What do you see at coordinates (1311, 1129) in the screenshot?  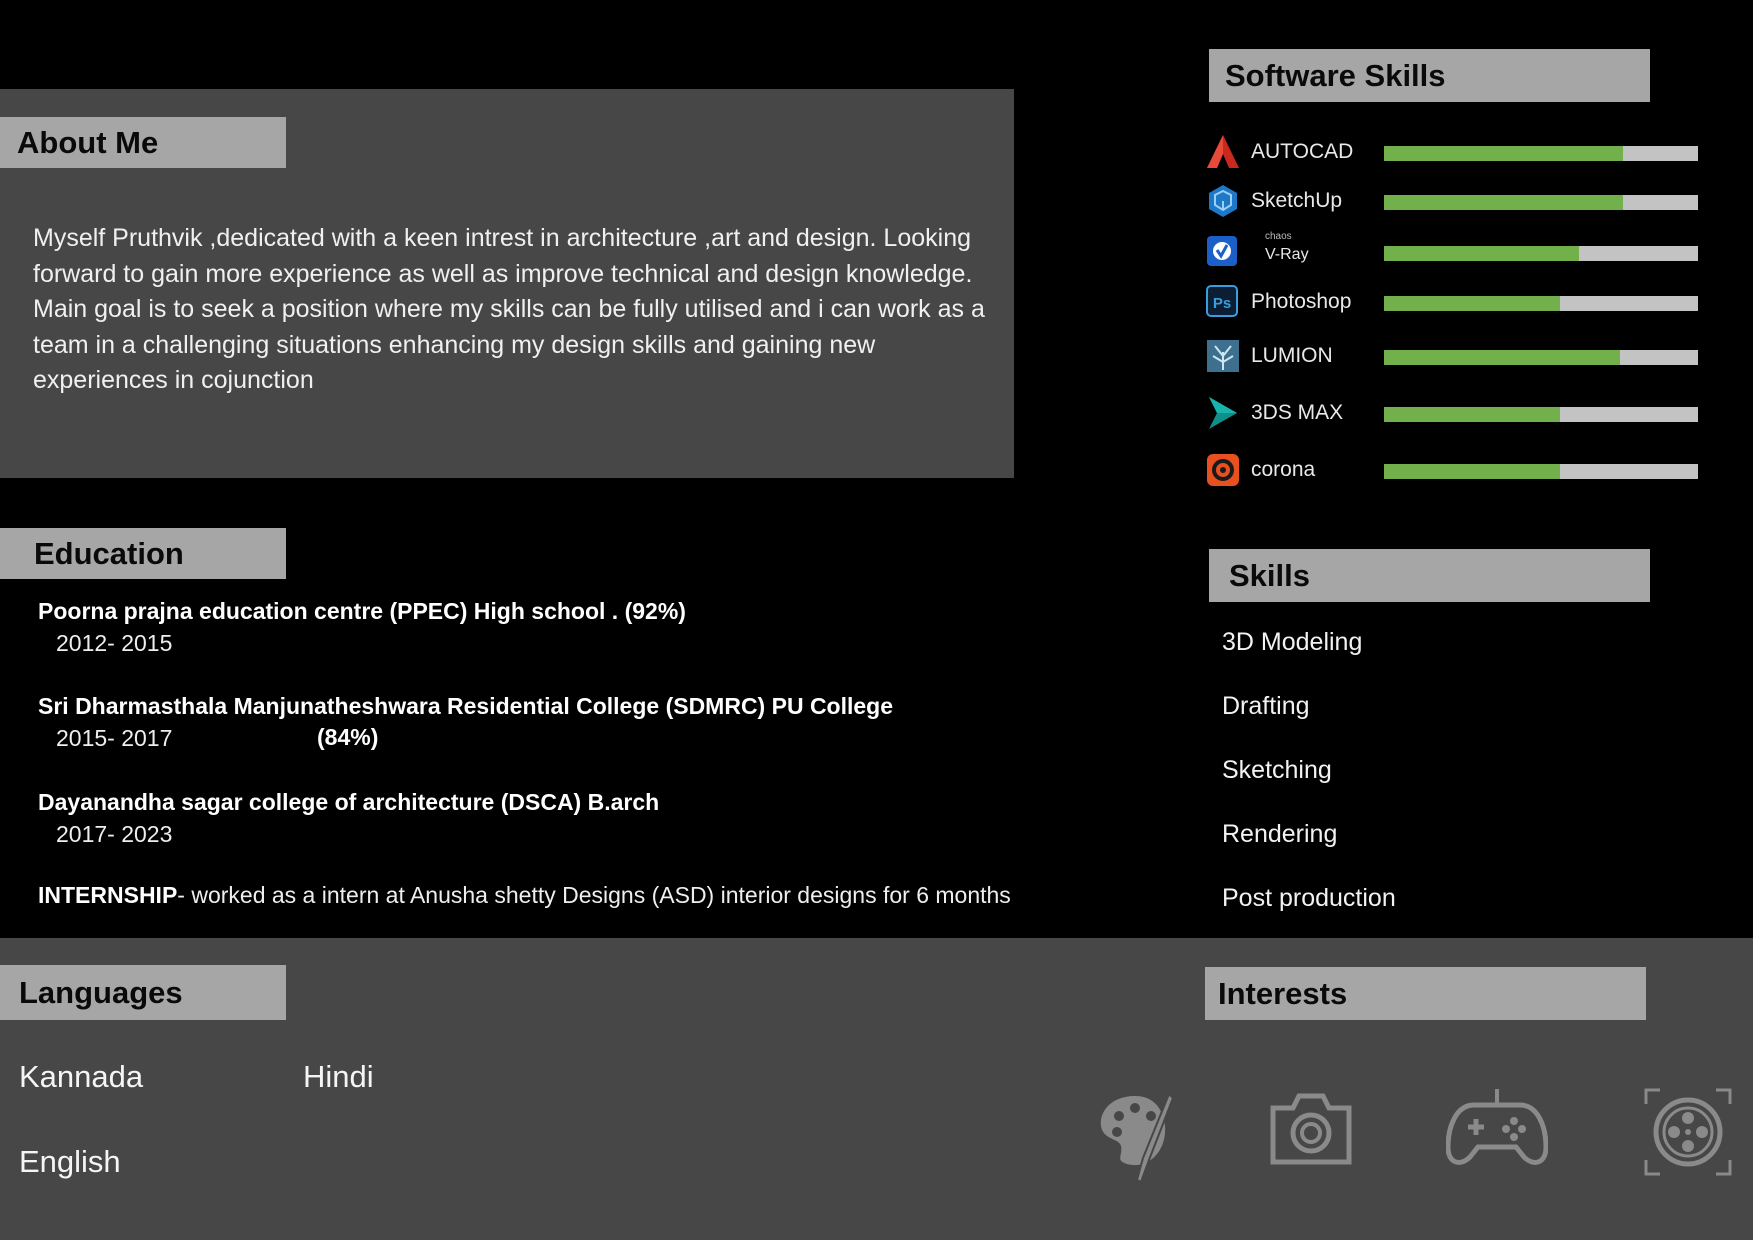 I see `camera-icon` at bounding box center [1311, 1129].